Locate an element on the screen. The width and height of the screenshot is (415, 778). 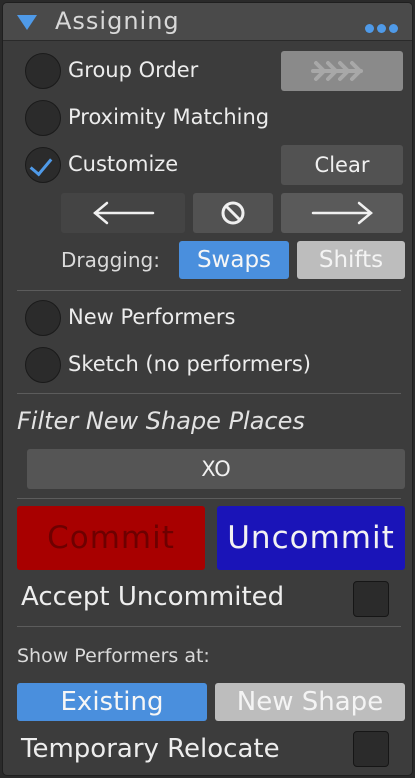
accept-uncommitted-checkbox is located at coordinates (371, 599).